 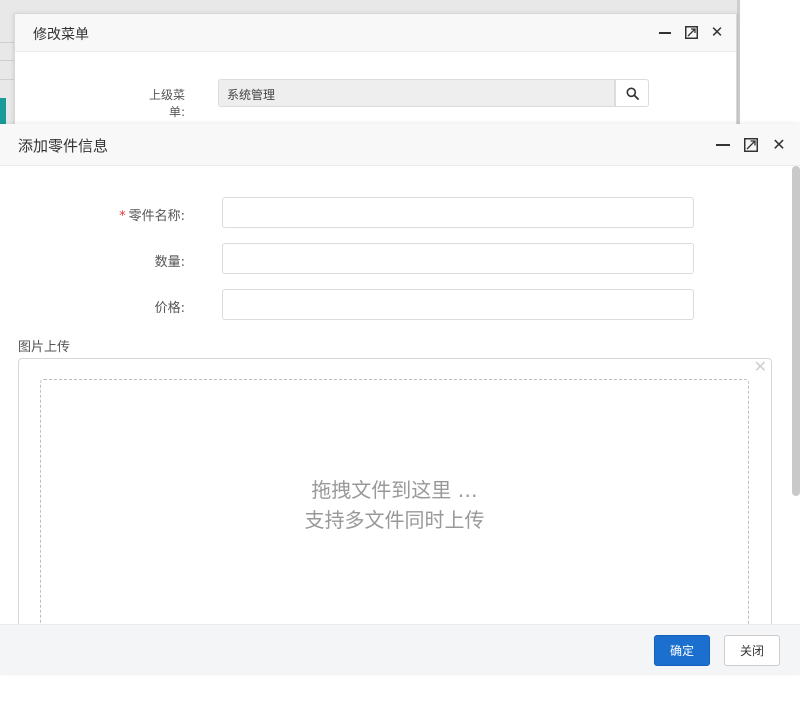 What do you see at coordinates (152, 216) in the screenshot?
I see `part-name-label: * 零件名称:` at bounding box center [152, 216].